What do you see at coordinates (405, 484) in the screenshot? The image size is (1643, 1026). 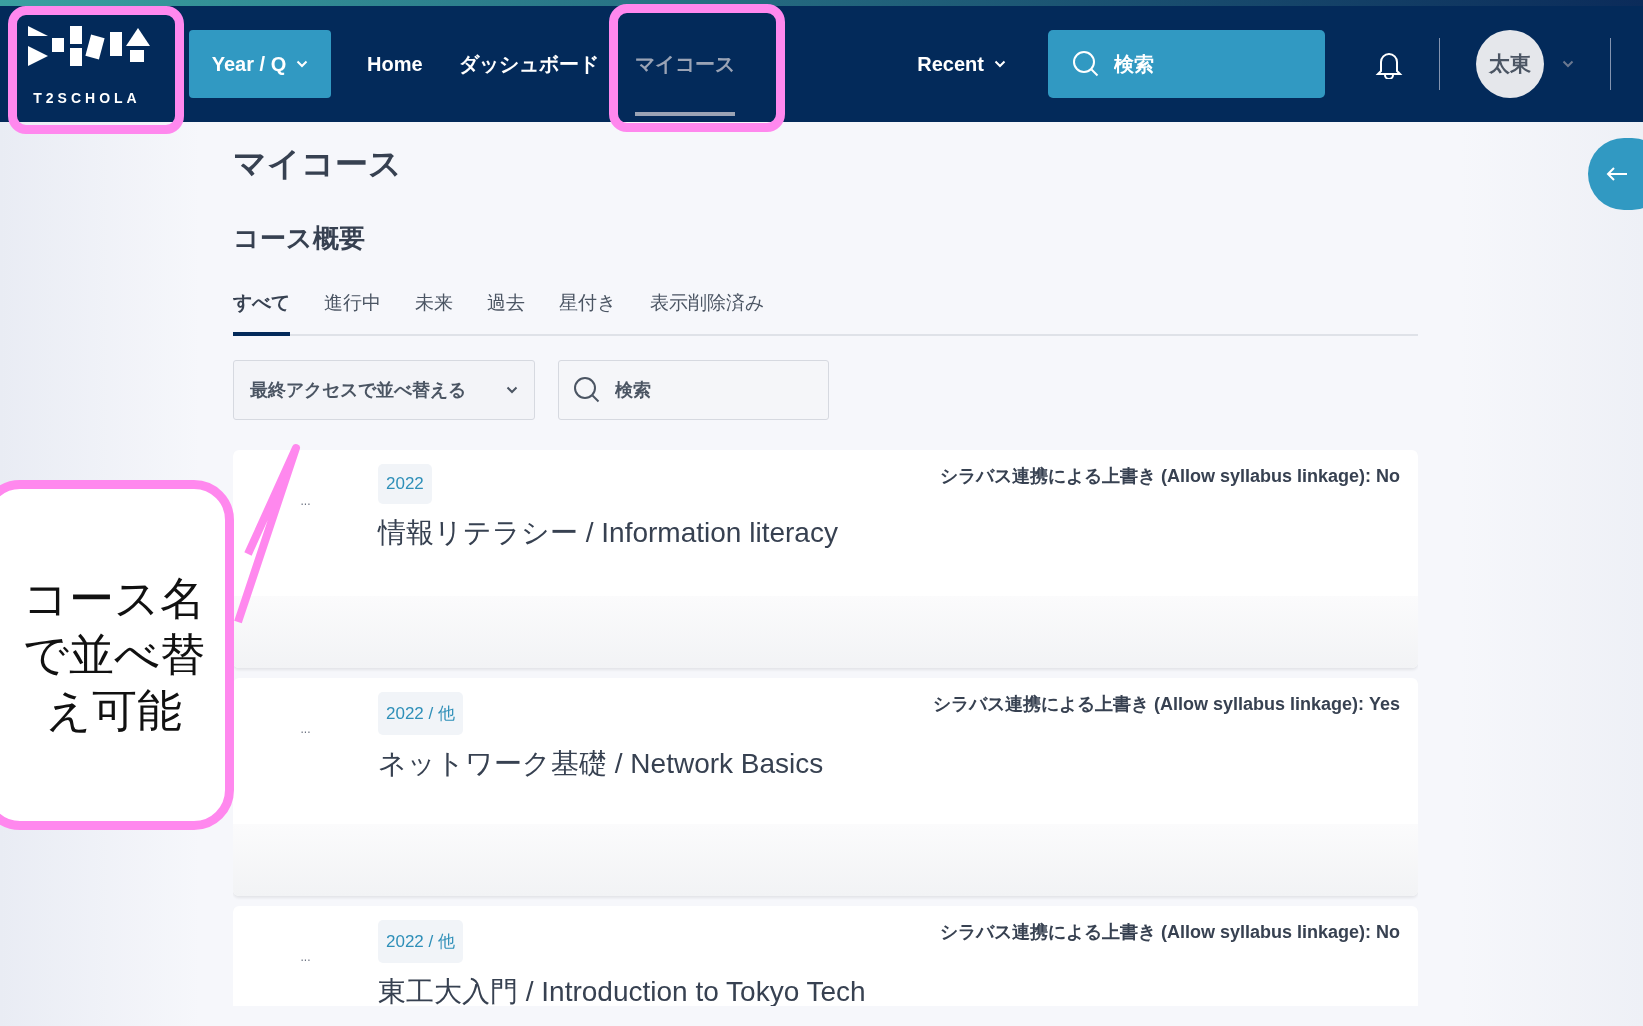 I see `term-badge: 2022` at bounding box center [405, 484].